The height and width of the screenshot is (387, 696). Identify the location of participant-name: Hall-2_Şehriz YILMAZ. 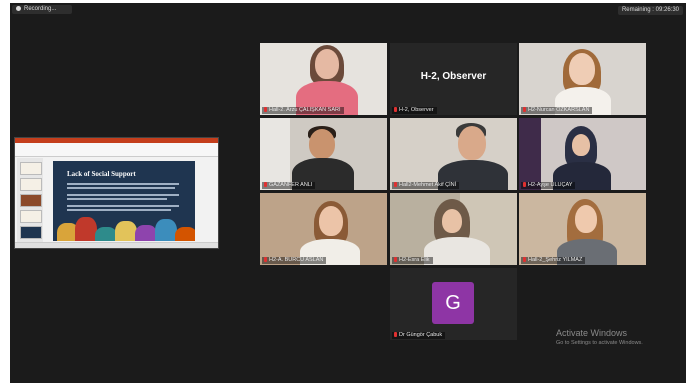
(553, 260).